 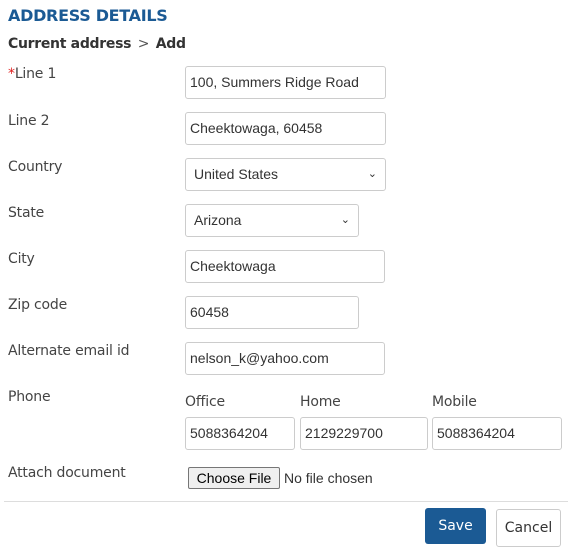 What do you see at coordinates (240, 433) in the screenshot?
I see `office-phone-input: 5088364204` at bounding box center [240, 433].